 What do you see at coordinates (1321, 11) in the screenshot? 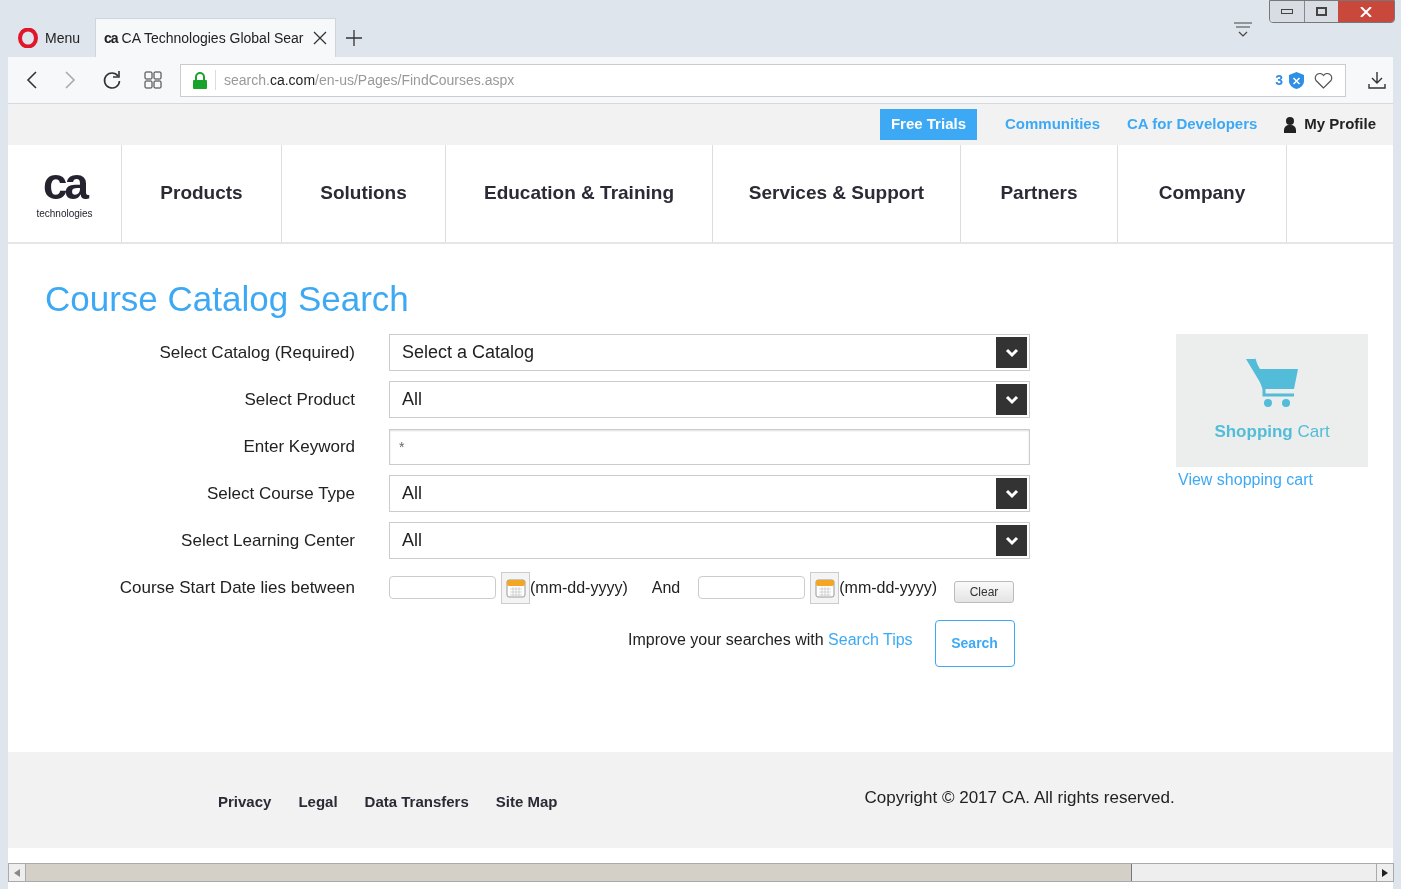
I see `maximize-icon` at bounding box center [1321, 11].